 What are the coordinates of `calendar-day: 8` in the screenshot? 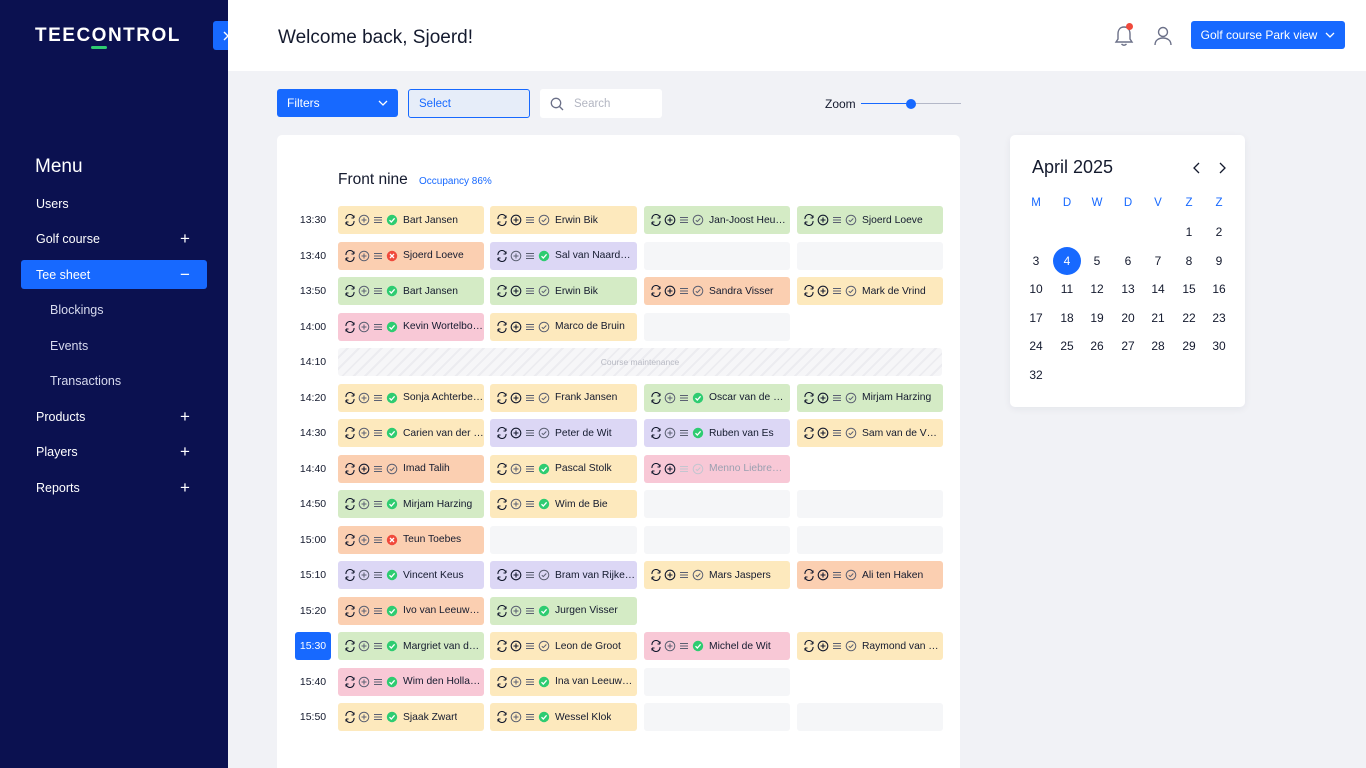 It's located at (1189, 261).